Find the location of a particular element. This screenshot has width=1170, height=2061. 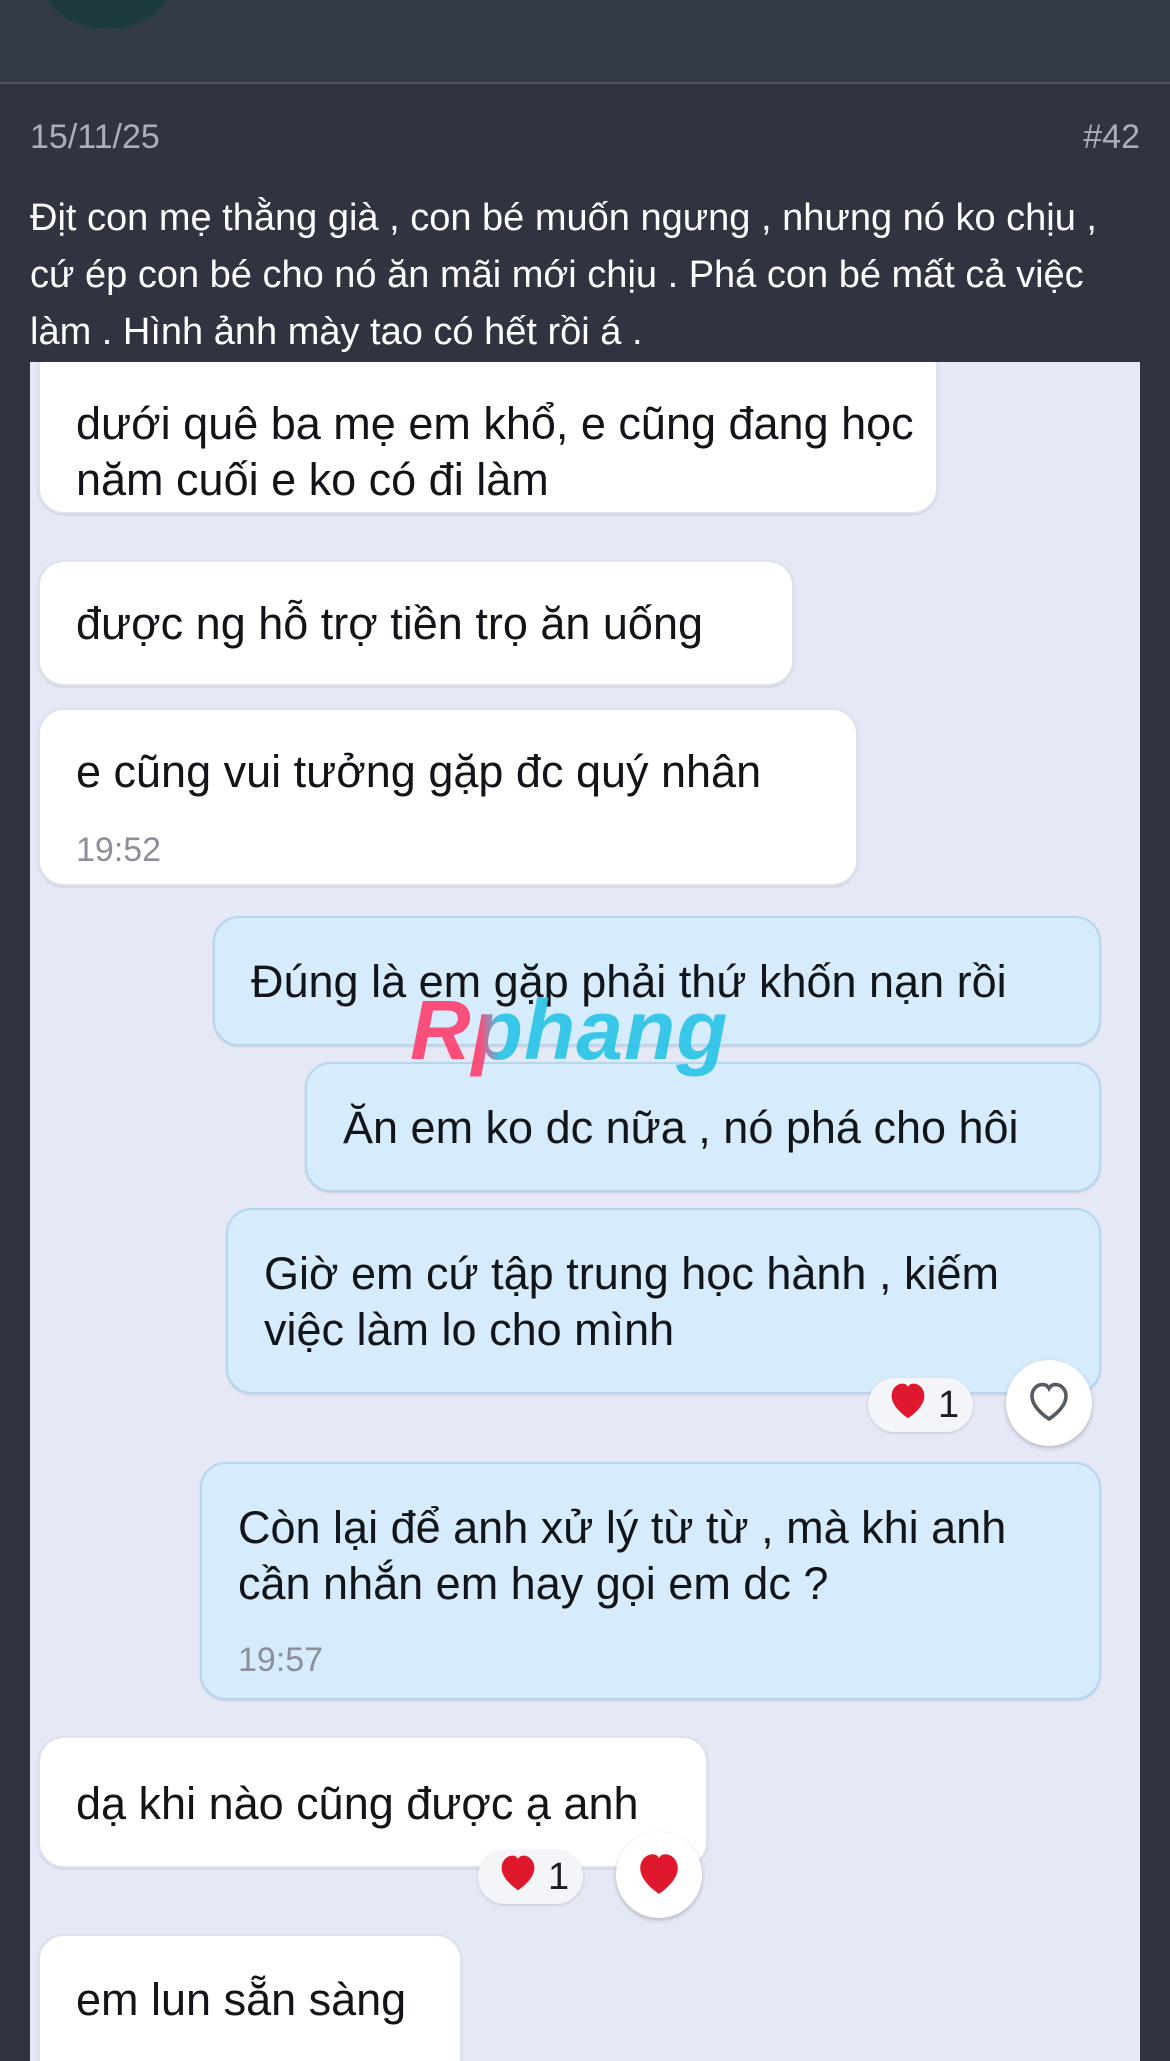

post-number: #42 is located at coordinates (1111, 137).